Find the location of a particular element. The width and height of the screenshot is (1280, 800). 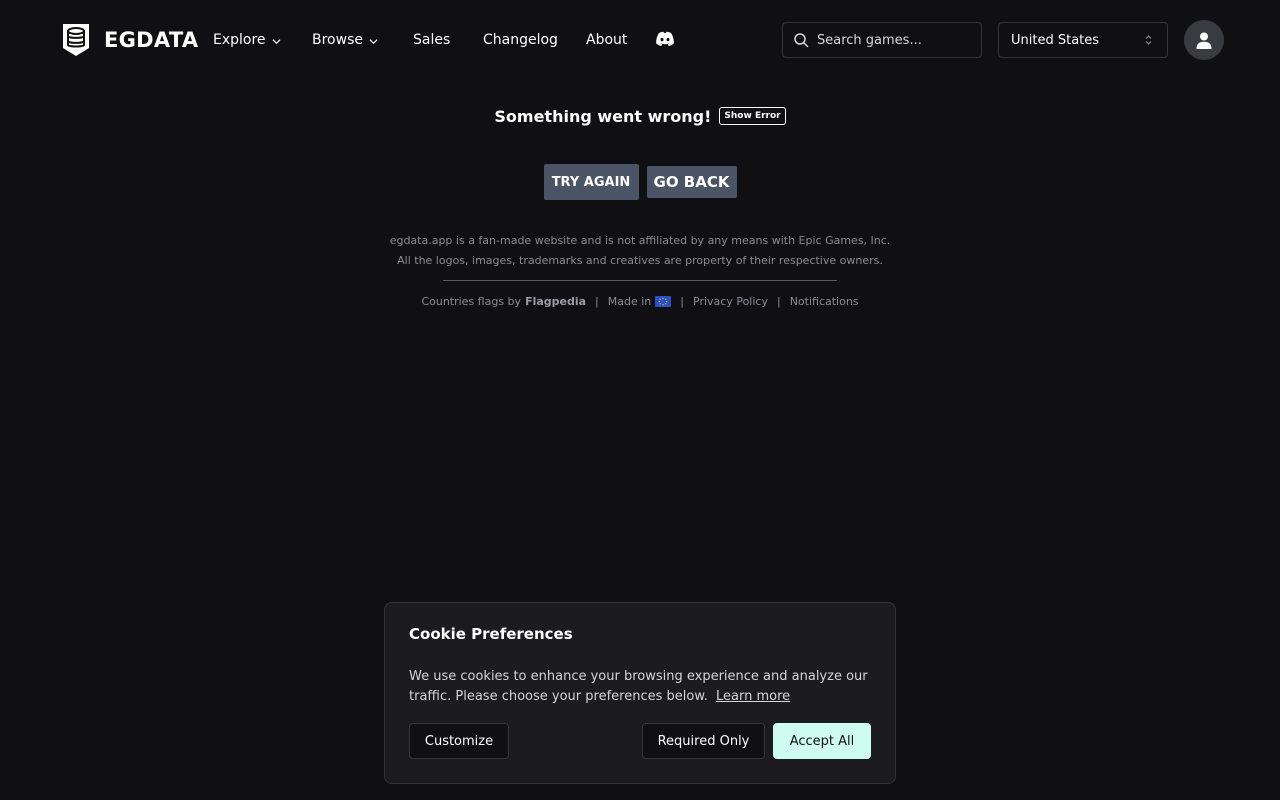

nav-changelog: Changelog is located at coordinates (520, 40).